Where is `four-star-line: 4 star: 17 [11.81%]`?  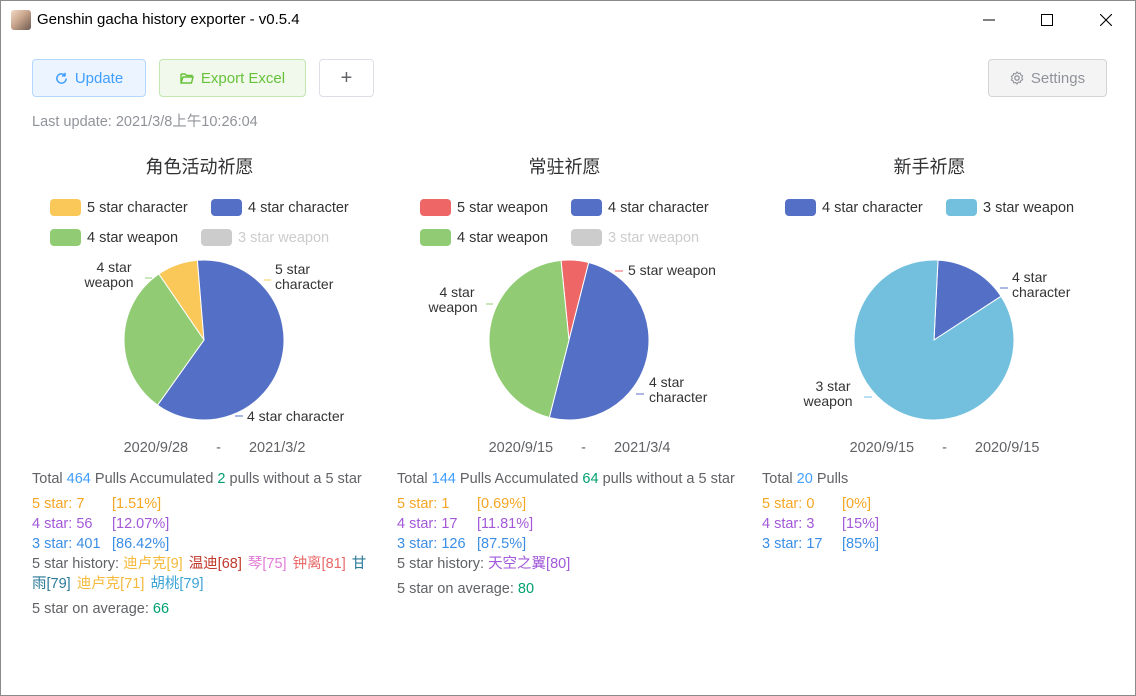 four-star-line: 4 star: 17 [11.81%] is located at coordinates (569, 524).